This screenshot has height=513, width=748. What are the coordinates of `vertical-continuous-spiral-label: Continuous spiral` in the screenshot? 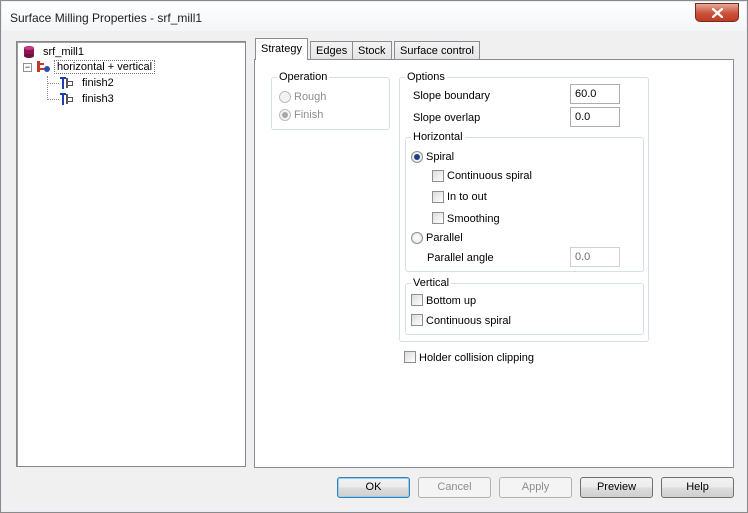 It's located at (468, 321).